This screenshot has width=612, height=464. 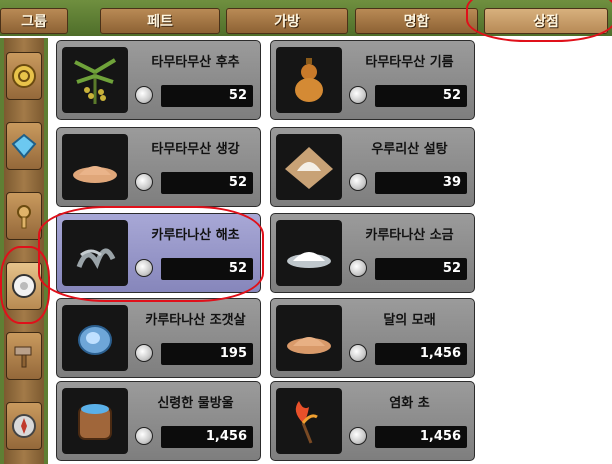 What do you see at coordinates (195, 149) in the screenshot?
I see `item-name: 타무타무산 생강` at bounding box center [195, 149].